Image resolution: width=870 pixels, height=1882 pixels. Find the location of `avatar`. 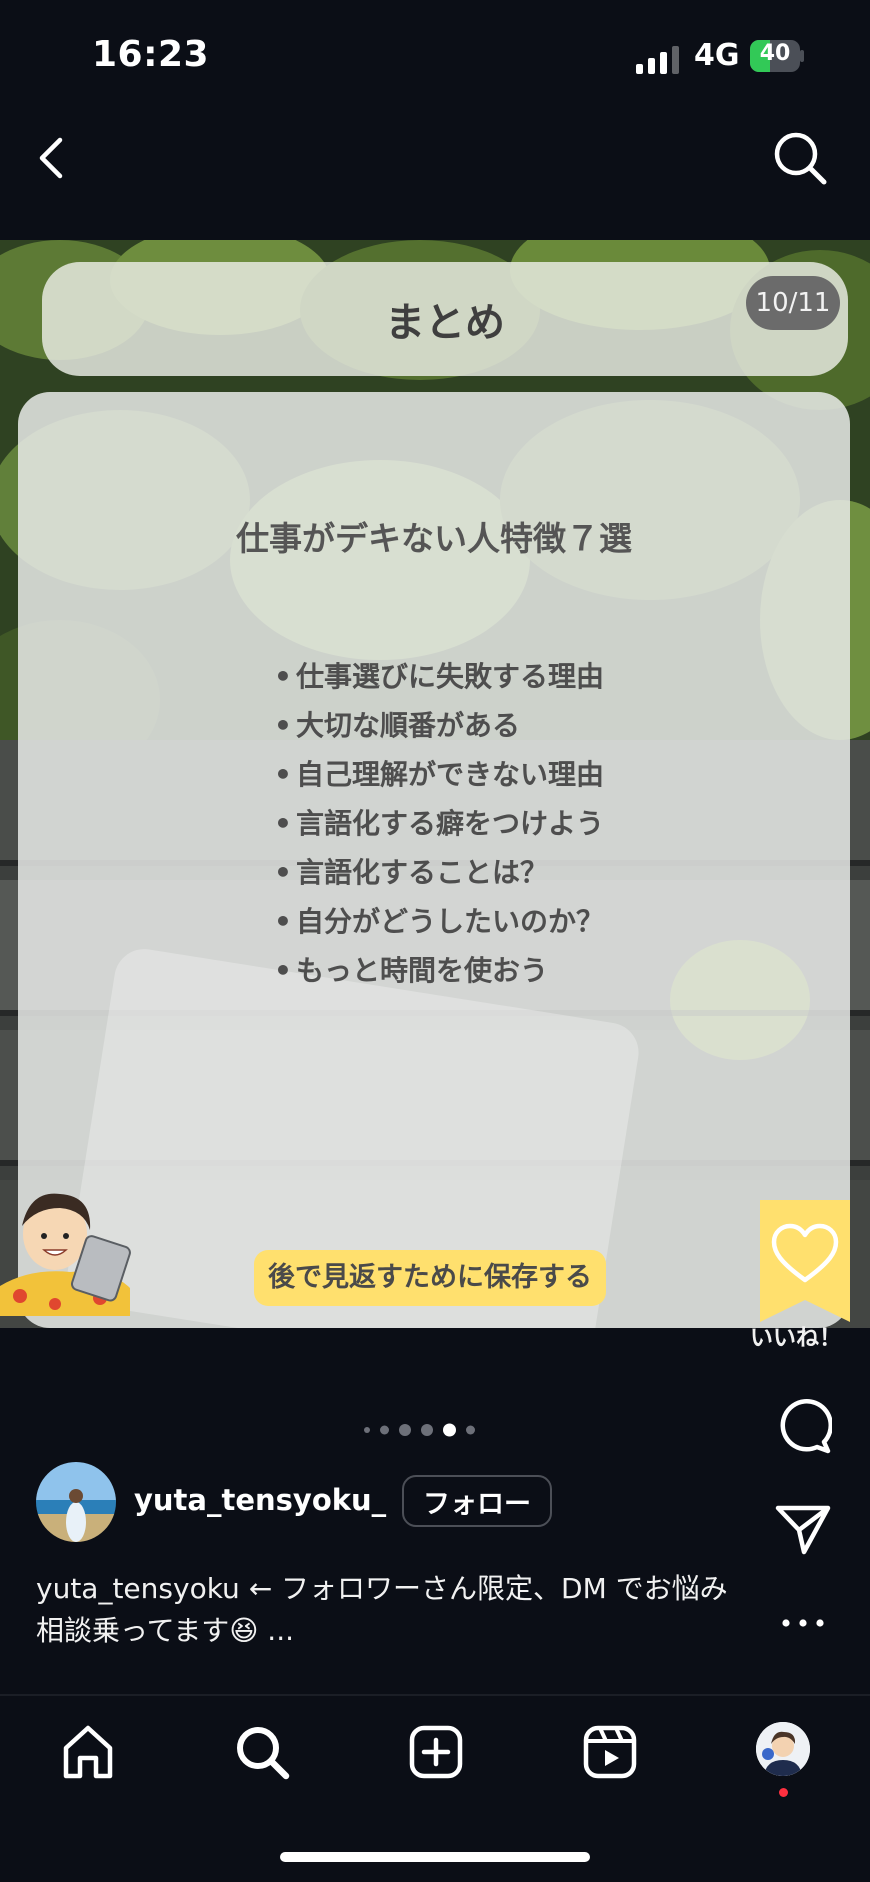

avatar is located at coordinates (76, 1502).